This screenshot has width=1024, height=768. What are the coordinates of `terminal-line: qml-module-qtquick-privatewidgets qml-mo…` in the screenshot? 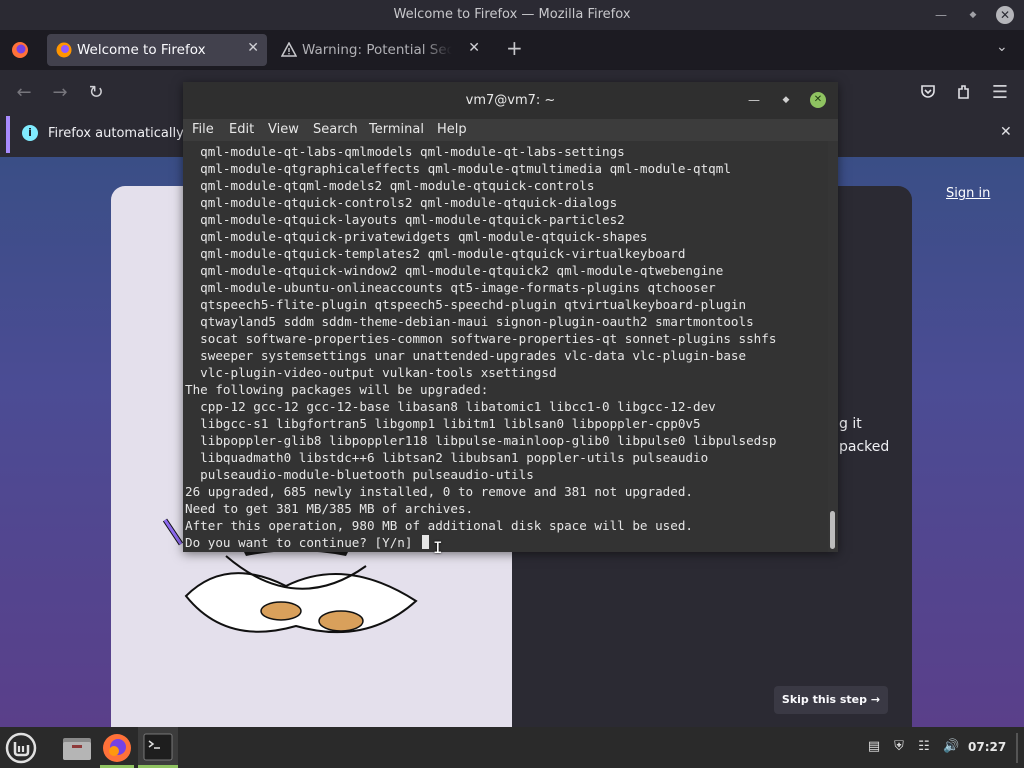 It's located at (416, 236).